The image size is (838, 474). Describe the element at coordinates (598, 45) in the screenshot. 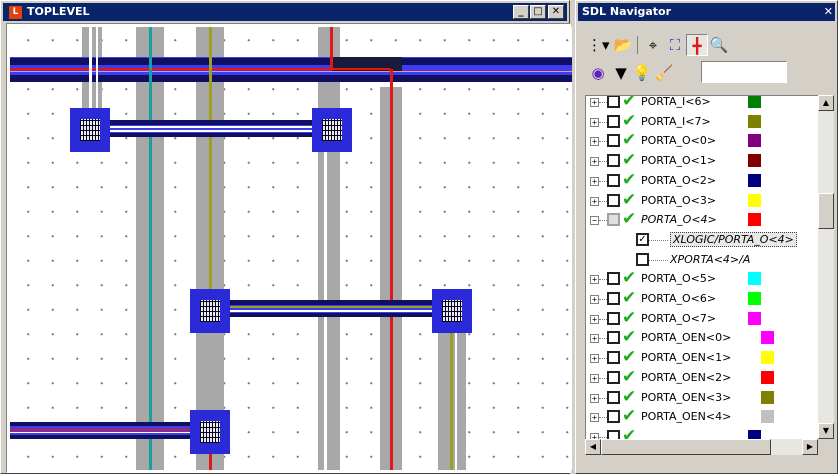

I see `tree-view-icon: ⋮▾` at that location.